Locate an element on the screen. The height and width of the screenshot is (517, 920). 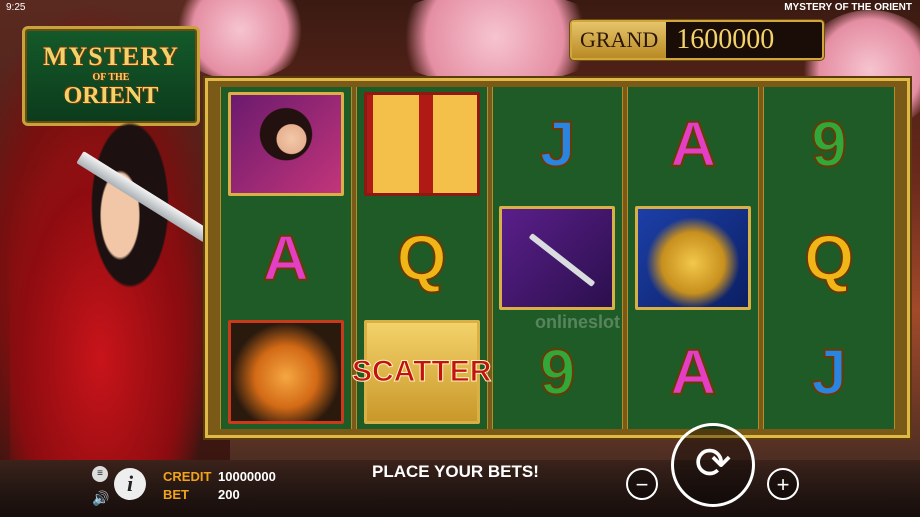
credit-value: 10000000 is located at coordinates (247, 476).